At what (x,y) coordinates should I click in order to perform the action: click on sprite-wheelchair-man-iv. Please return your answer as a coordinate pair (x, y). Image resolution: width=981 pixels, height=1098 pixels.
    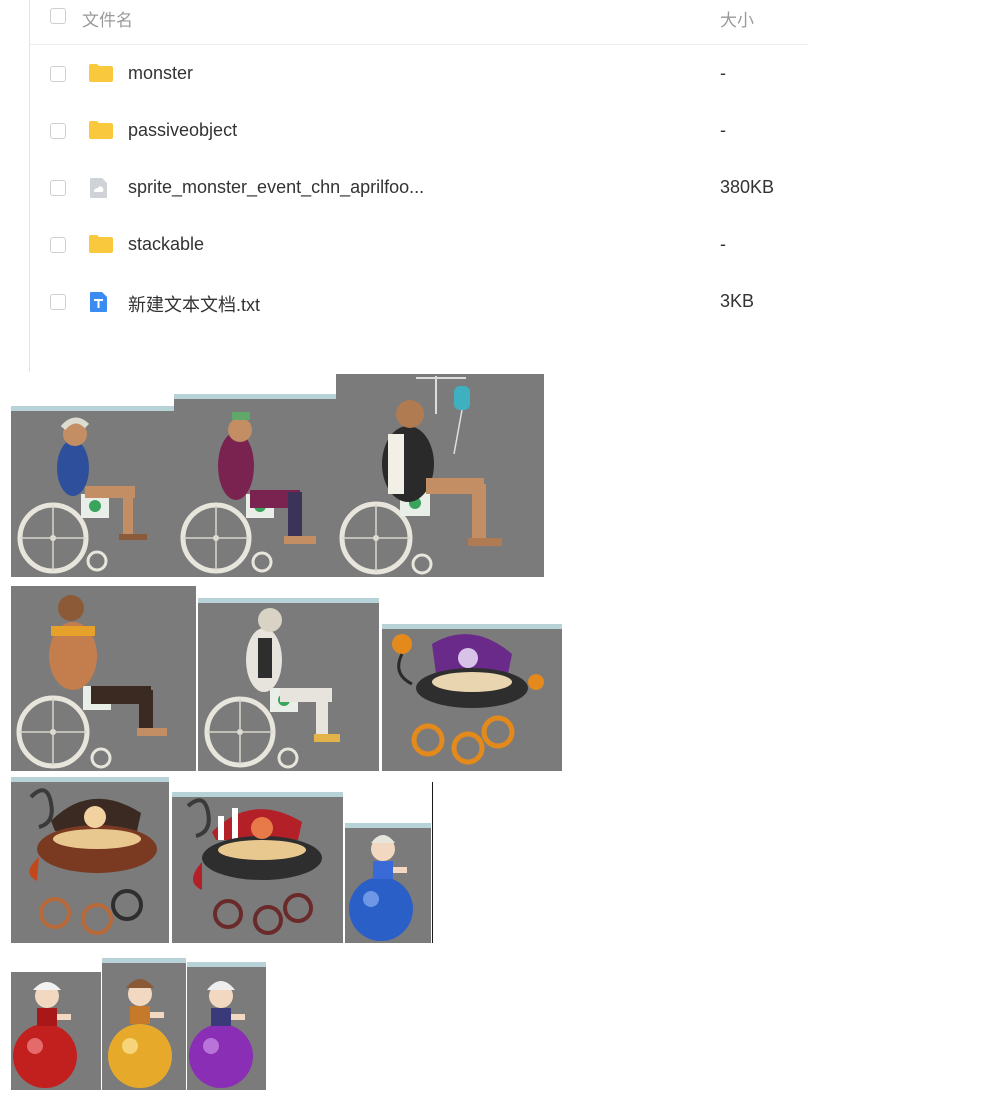
    Looking at the image, I should click on (440, 475).